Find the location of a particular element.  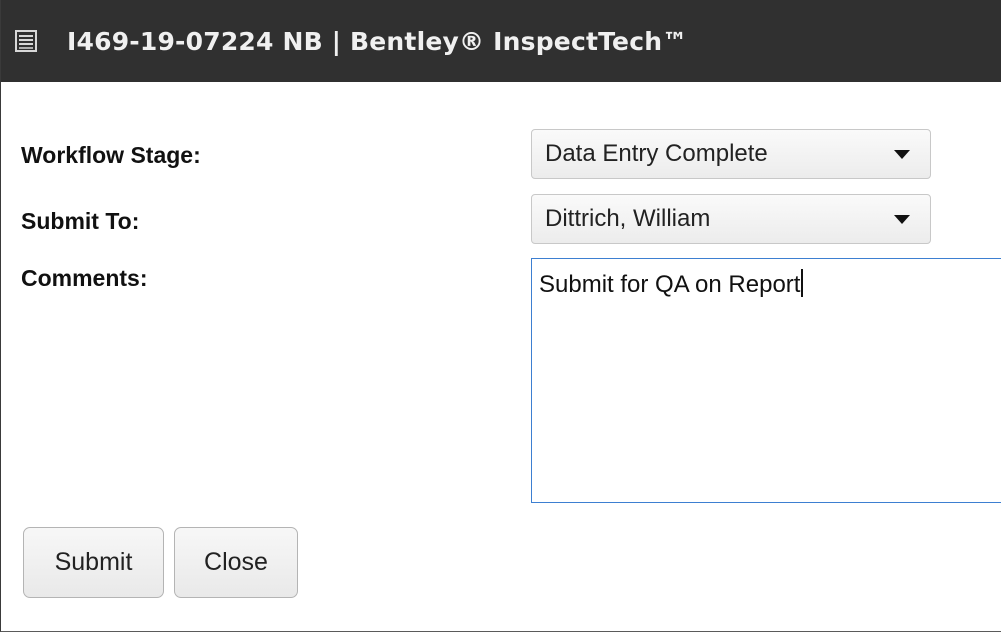

comments-label: Comments: is located at coordinates (84, 278).